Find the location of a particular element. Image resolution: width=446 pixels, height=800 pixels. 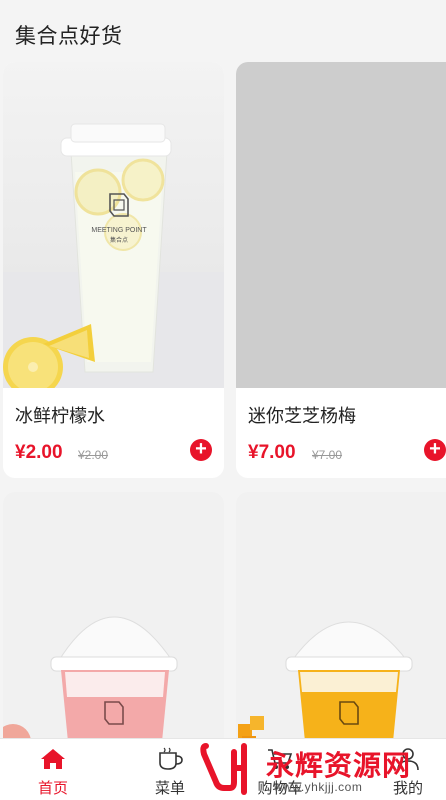

product-price: ¥7.00 is located at coordinates (272, 452).